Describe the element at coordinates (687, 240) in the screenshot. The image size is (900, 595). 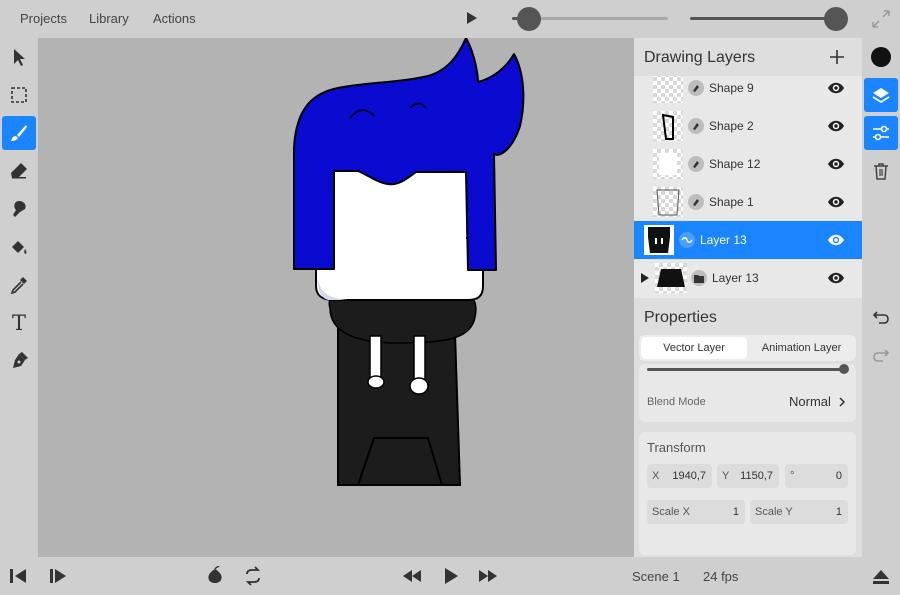
I see `animation-layer-icon` at that location.